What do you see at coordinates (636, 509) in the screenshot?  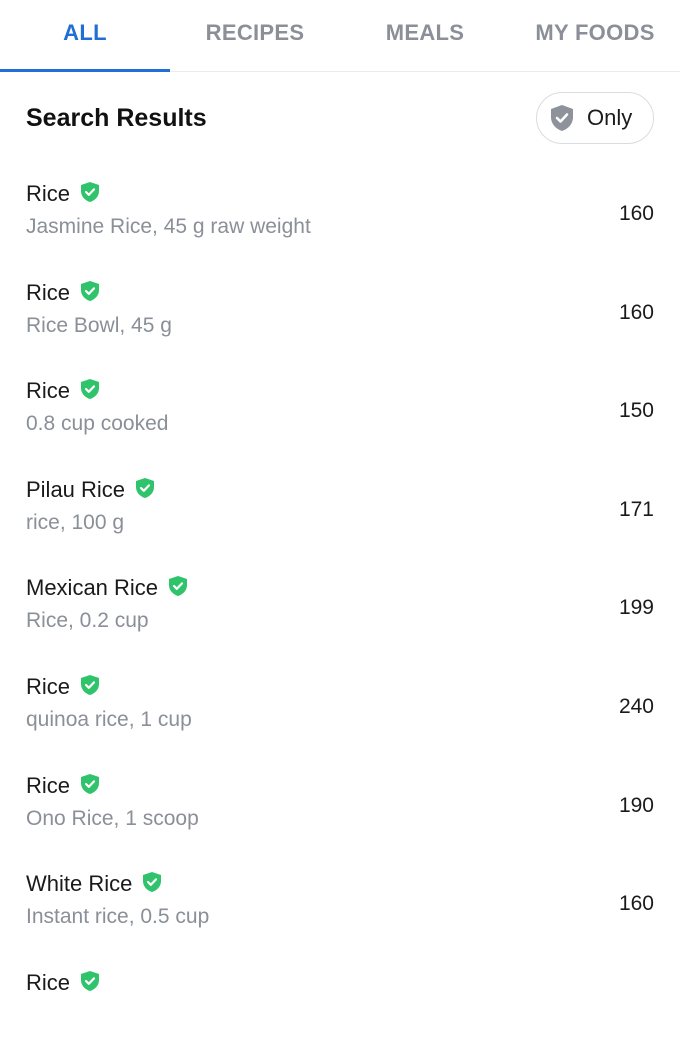 I see `calories-value: 171` at bounding box center [636, 509].